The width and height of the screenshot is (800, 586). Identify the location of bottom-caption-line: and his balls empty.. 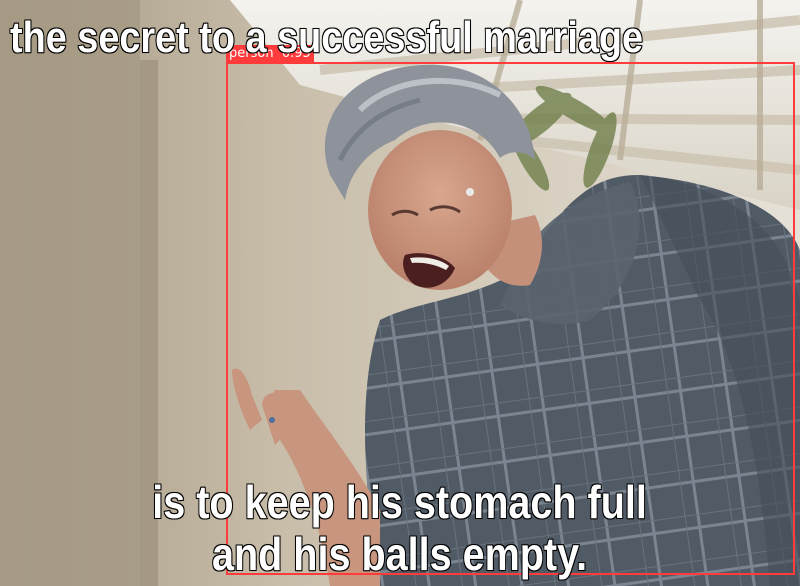
(400, 554).